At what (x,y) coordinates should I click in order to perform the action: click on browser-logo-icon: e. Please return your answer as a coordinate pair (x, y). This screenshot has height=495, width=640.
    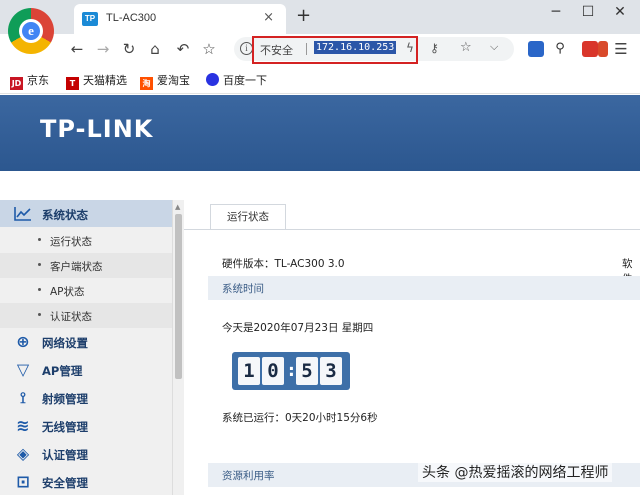
    Looking at the image, I should click on (31, 31).